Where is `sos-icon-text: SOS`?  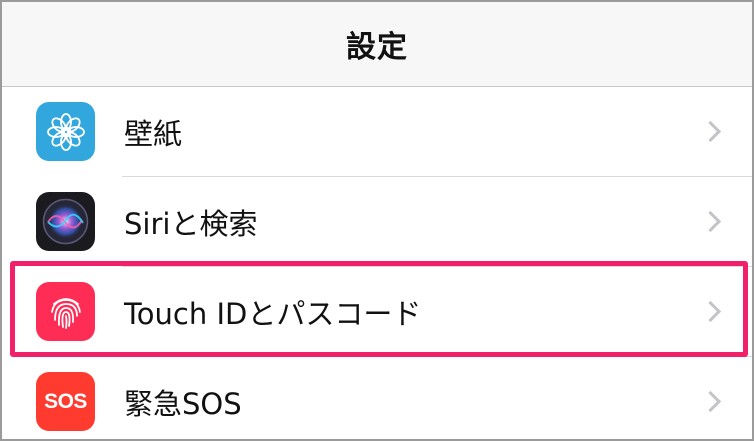 sos-icon-text: SOS is located at coordinates (65, 401).